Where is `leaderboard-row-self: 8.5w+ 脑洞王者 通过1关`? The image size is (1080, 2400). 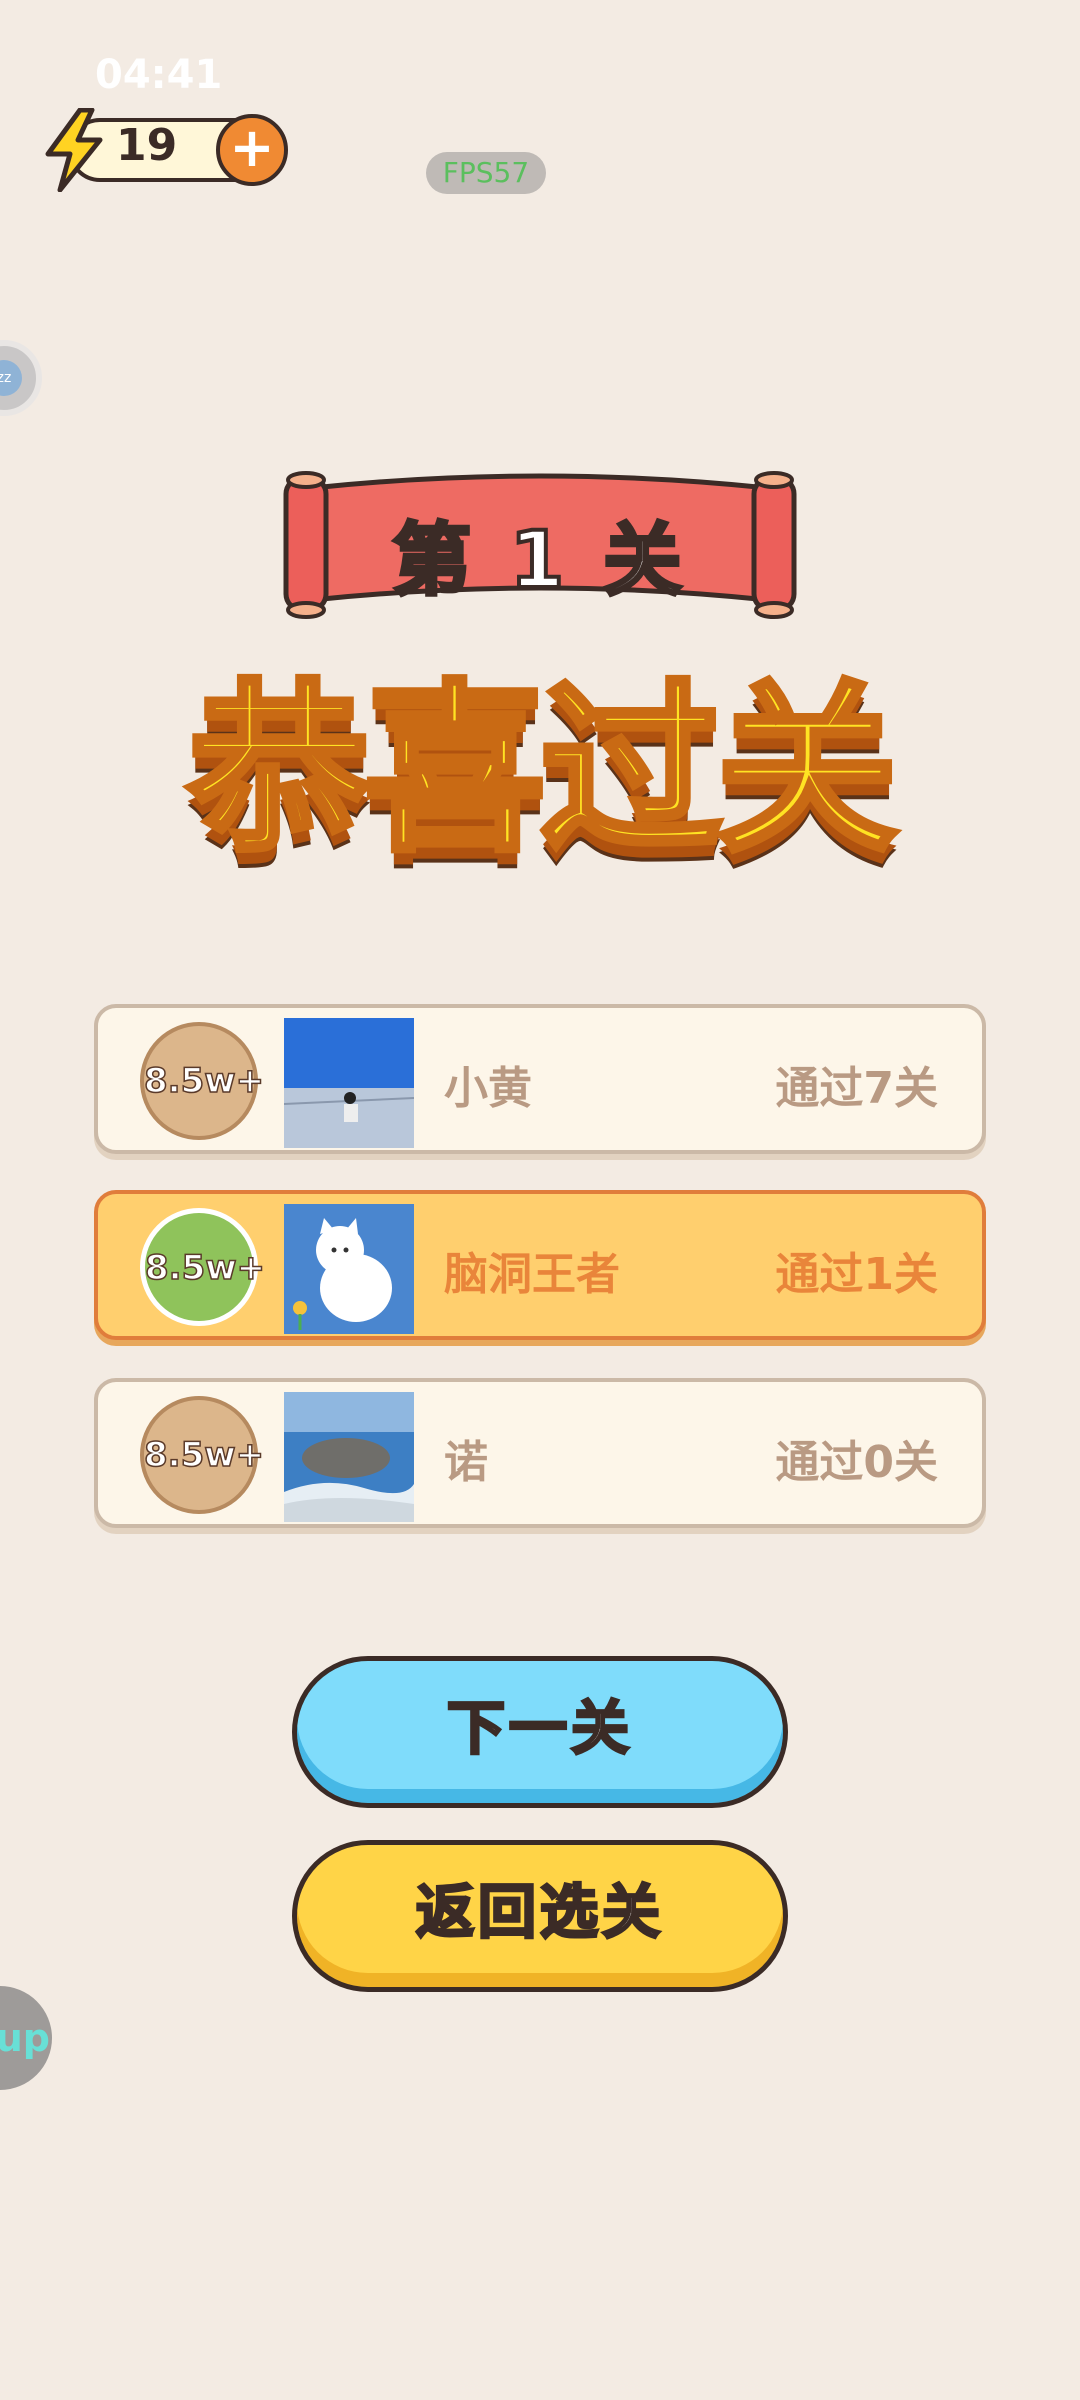
leaderboard-row-self: 8.5w+ 脑洞王者 通过1关 is located at coordinates (540, 1265).